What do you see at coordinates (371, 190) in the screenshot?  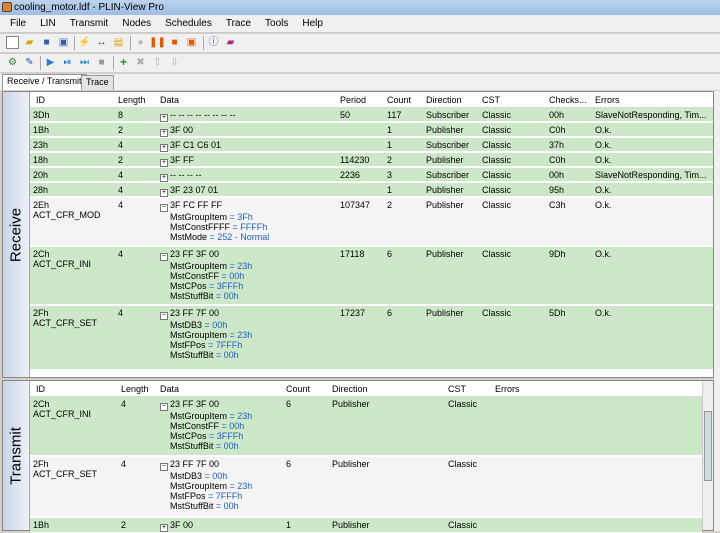 I see `receive-row: 28h 4 +3F 23 07 01 1 Publisher Classic 95h O.k.` at bounding box center [371, 190].